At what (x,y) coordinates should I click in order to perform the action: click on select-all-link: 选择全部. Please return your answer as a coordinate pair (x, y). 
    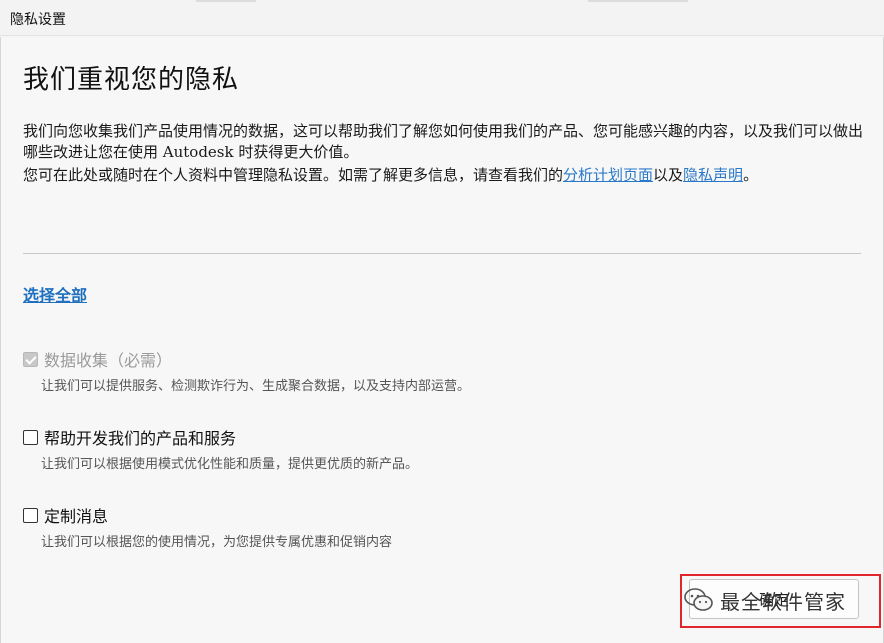
    Looking at the image, I should click on (55, 294).